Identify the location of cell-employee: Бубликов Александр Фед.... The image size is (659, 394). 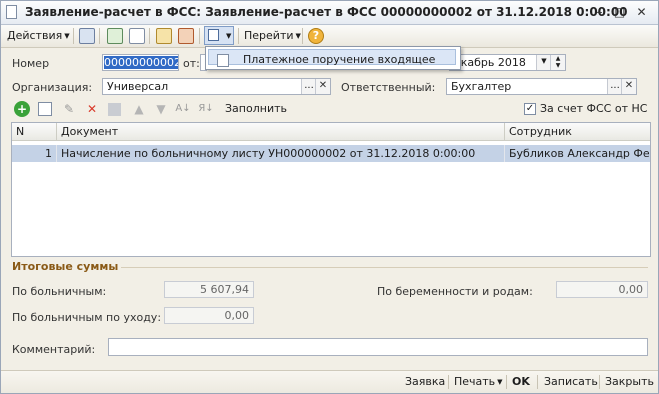
(579, 153).